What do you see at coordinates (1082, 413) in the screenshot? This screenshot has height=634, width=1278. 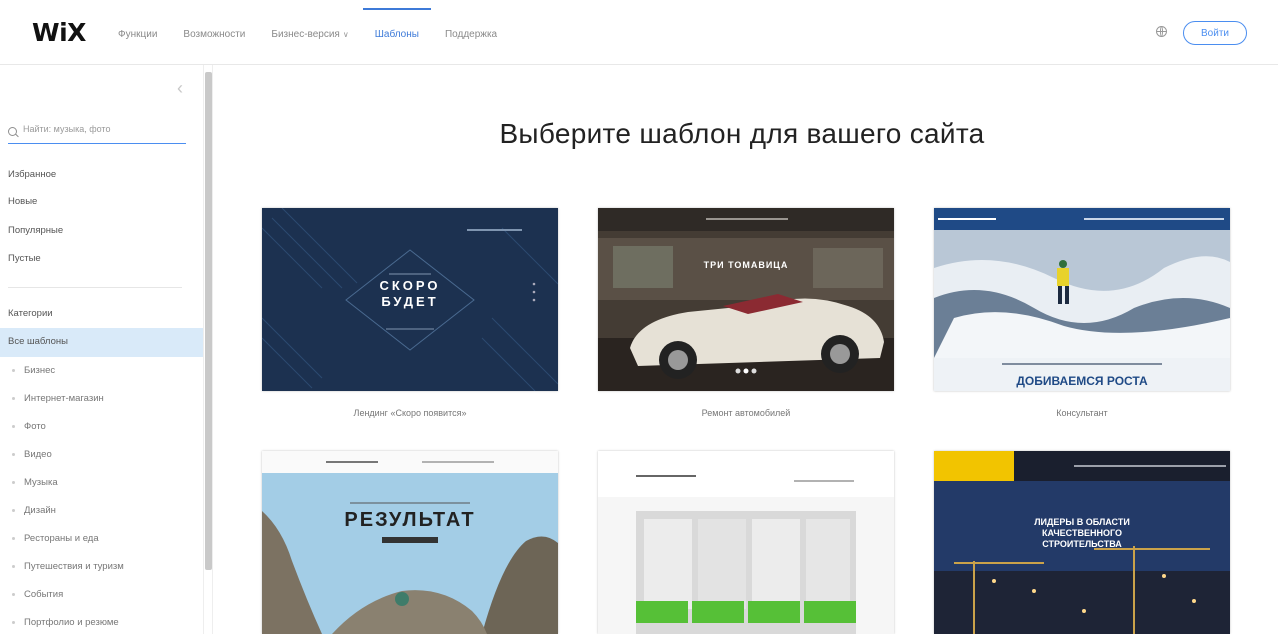 I see `template-name: Консультант` at bounding box center [1082, 413].